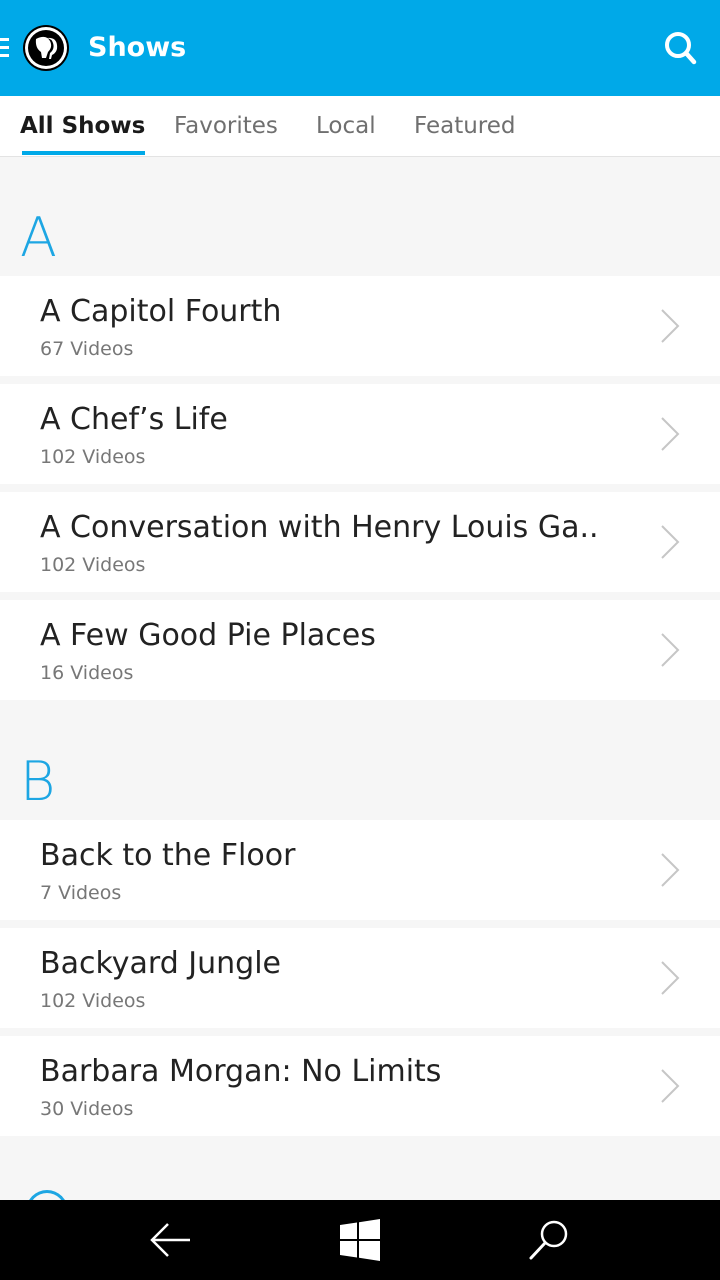  Describe the element at coordinates (208, 635) in the screenshot. I see `show-title: A Few Good Pie Places` at that location.